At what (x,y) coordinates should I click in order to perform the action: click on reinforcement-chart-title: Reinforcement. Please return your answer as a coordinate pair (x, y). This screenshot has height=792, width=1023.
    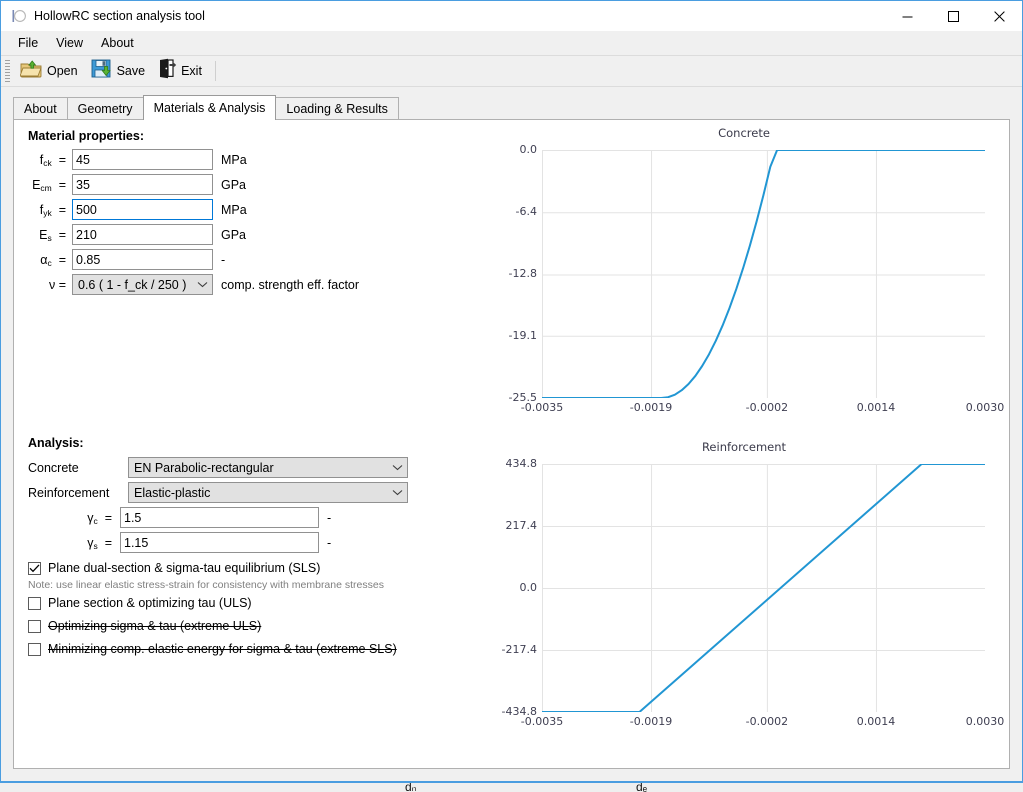
    Looking at the image, I should click on (744, 447).